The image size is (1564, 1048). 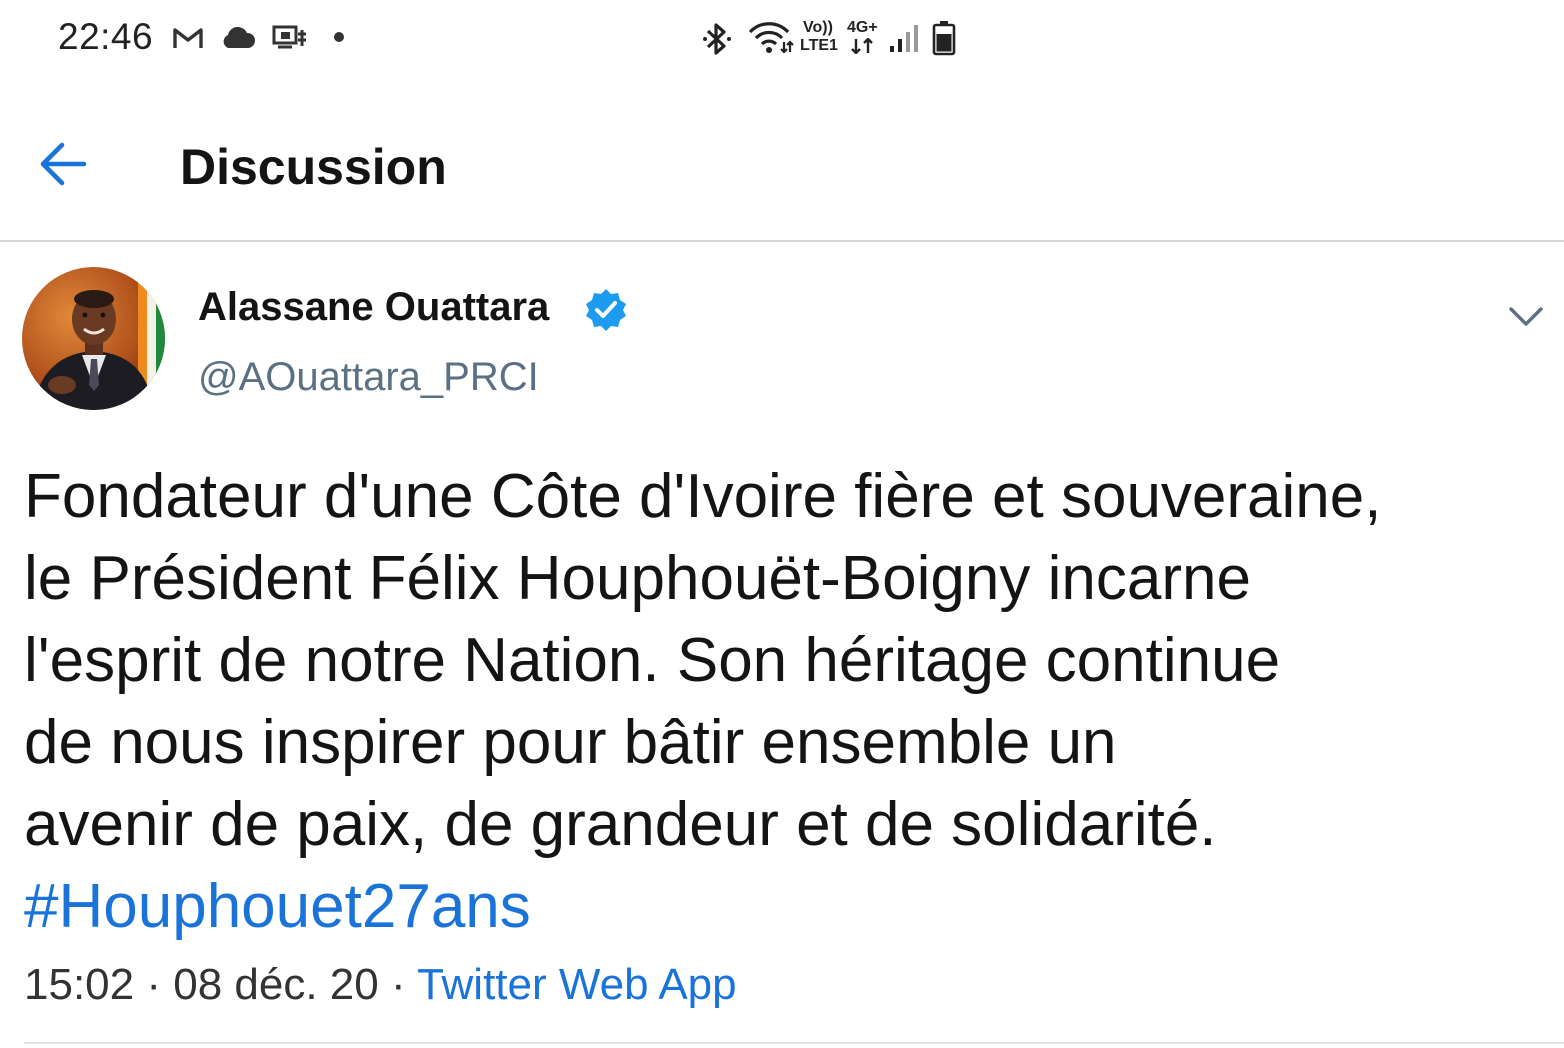 I want to click on tweet-text-line: de nous inspirer pour bâtir ensemble un, so click(x=570, y=742).